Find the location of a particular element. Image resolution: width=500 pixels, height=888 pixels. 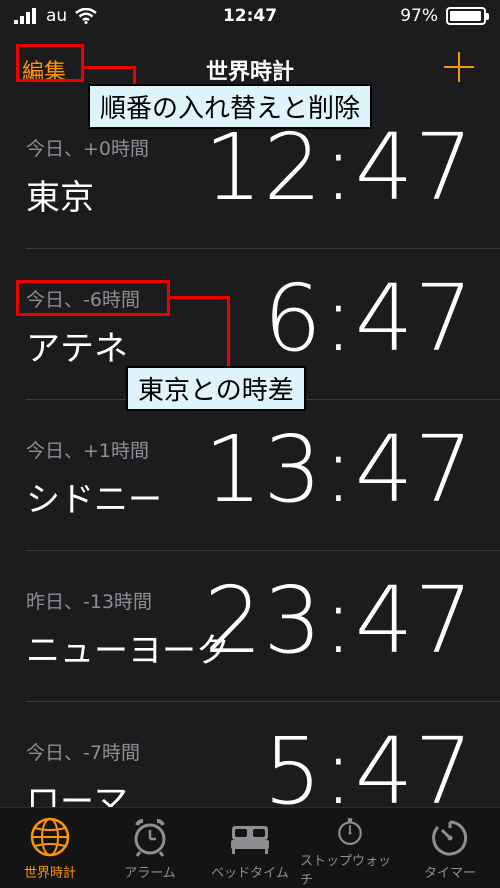

offset-callout: 東京との時差 is located at coordinates (216, 388).